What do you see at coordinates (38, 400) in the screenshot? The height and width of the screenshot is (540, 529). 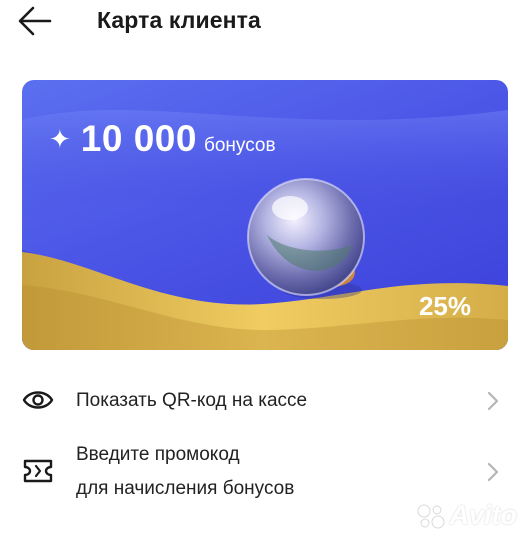 I see `eye-icon` at bounding box center [38, 400].